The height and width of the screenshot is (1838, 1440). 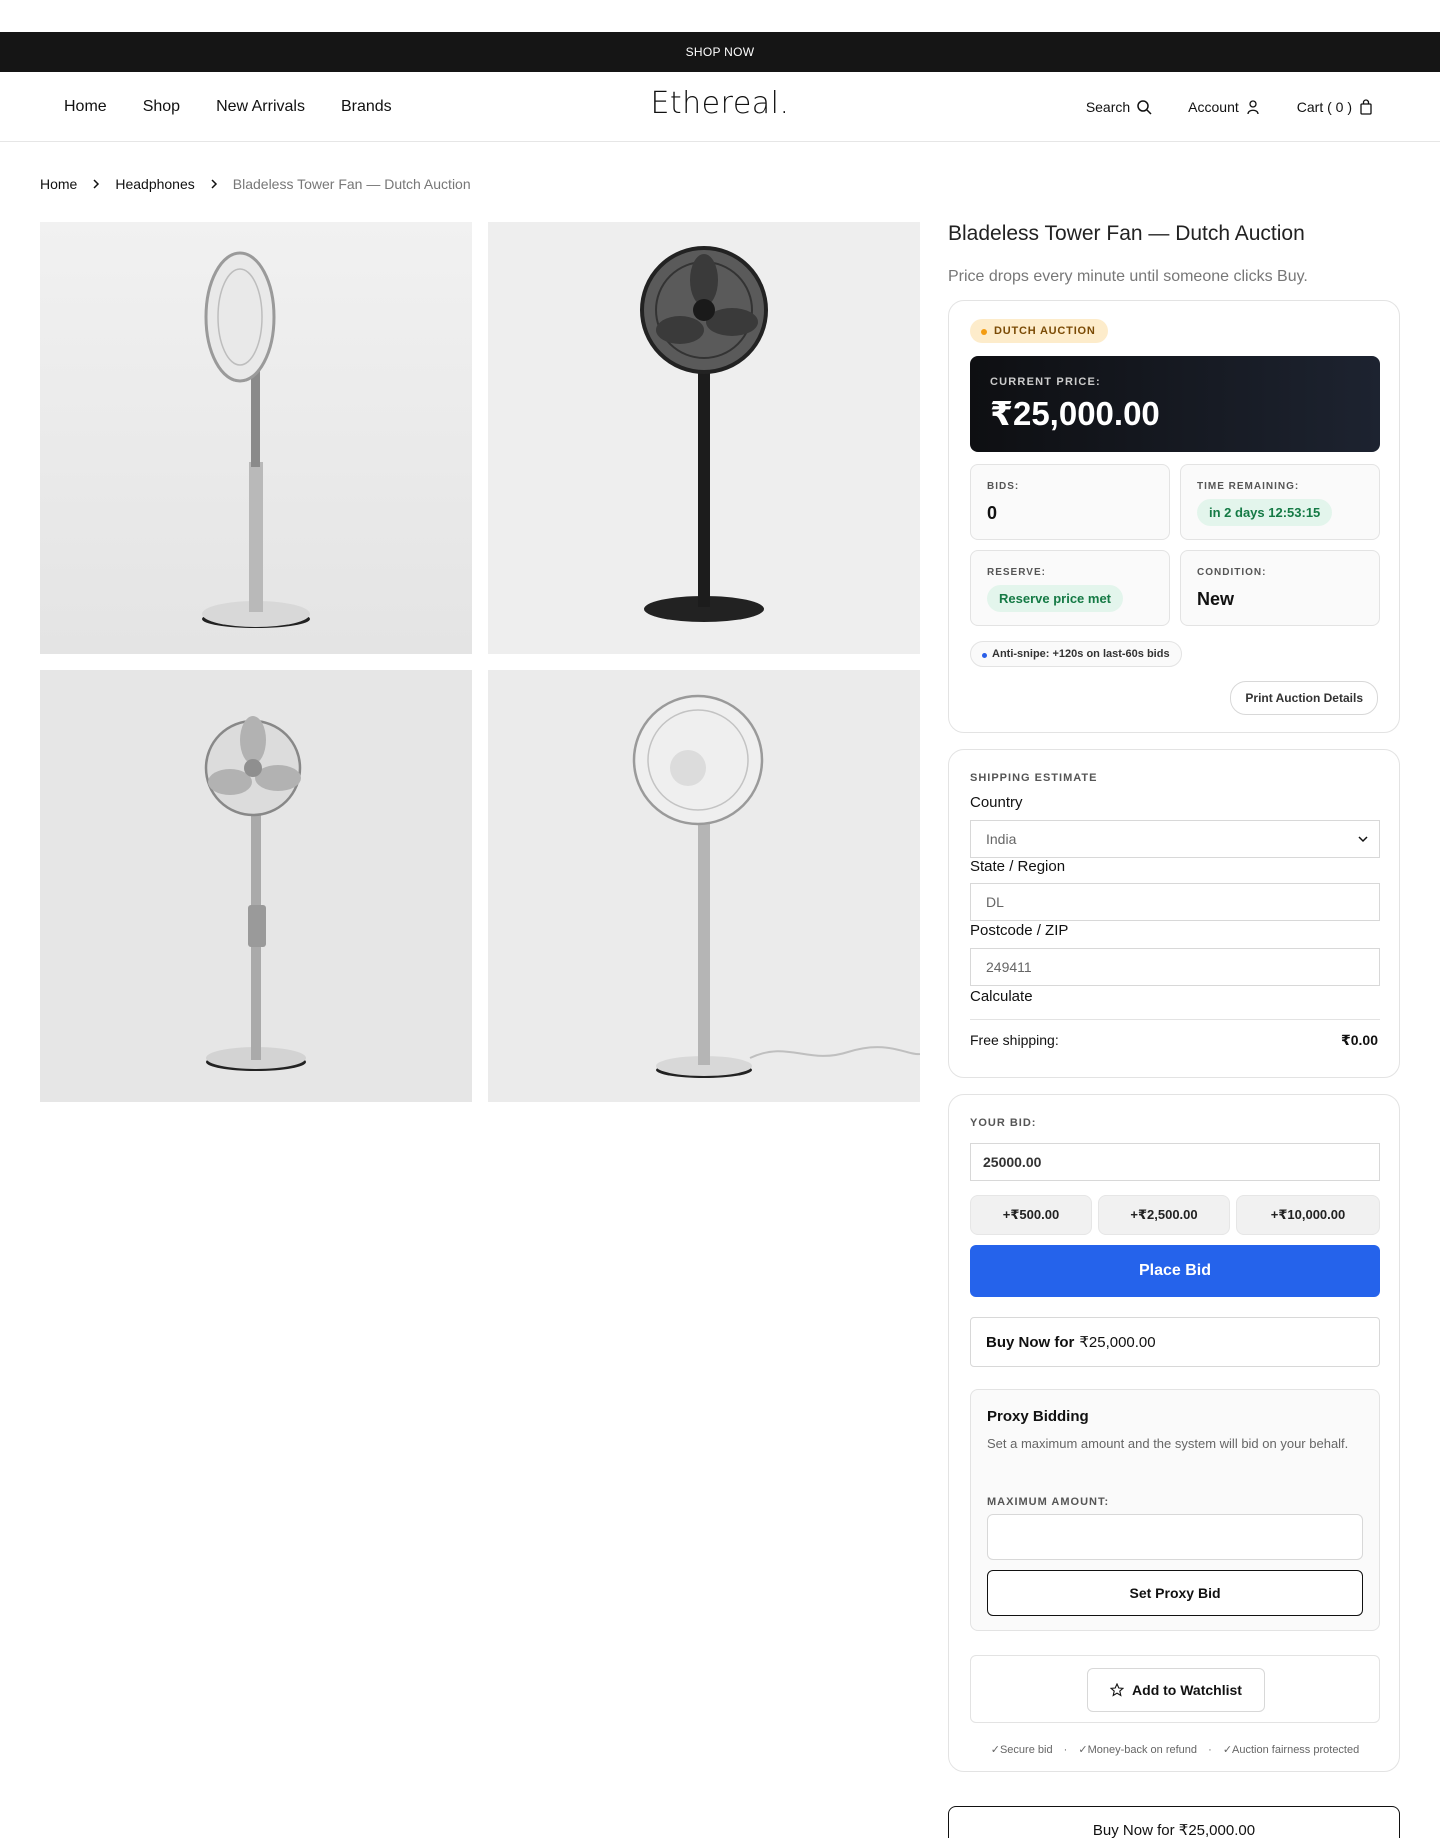 I want to click on state-label: State / Region, so click(x=1018, y=866).